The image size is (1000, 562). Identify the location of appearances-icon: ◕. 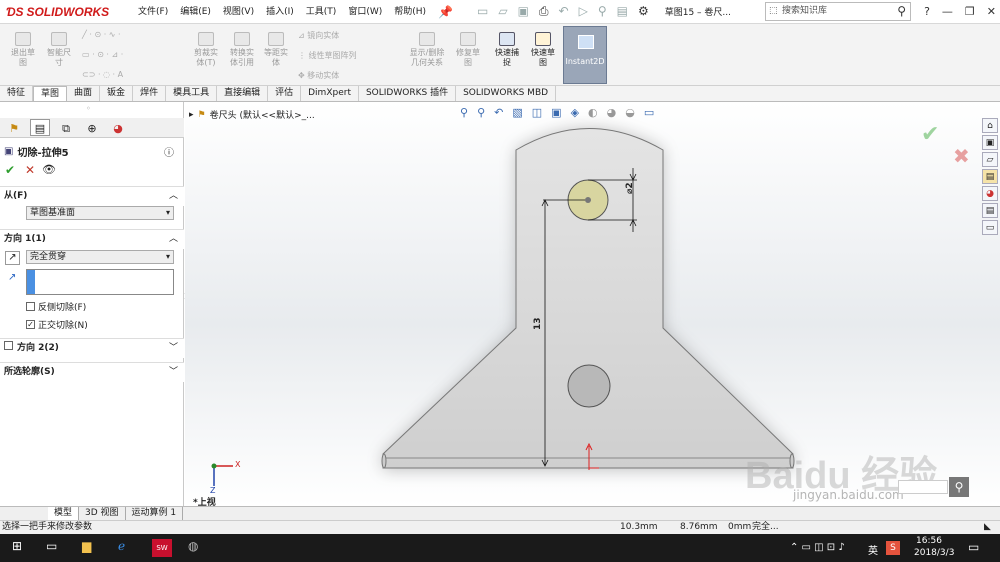
(990, 193).